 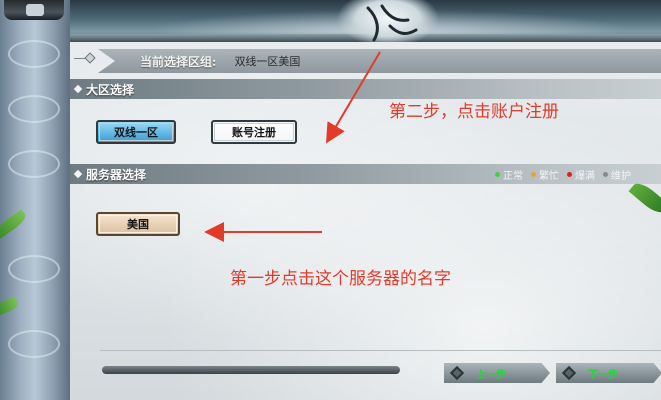 I want to click on server-button-usa: 美国, so click(x=138, y=224).